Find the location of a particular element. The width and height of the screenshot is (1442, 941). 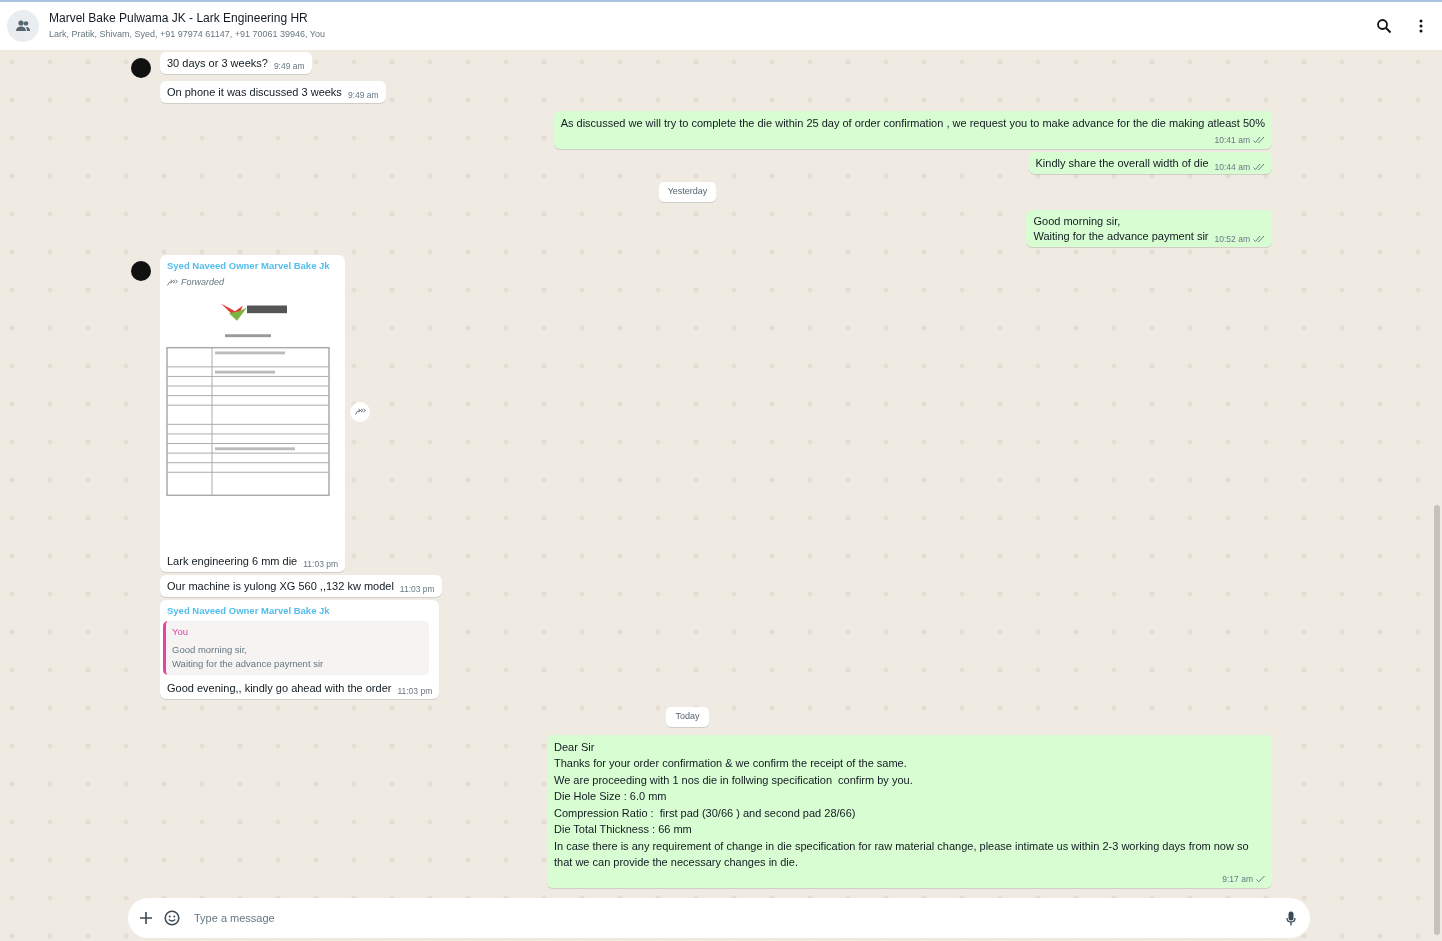

message-text: Kindly share the overall width of die is located at coordinates (1122, 164).